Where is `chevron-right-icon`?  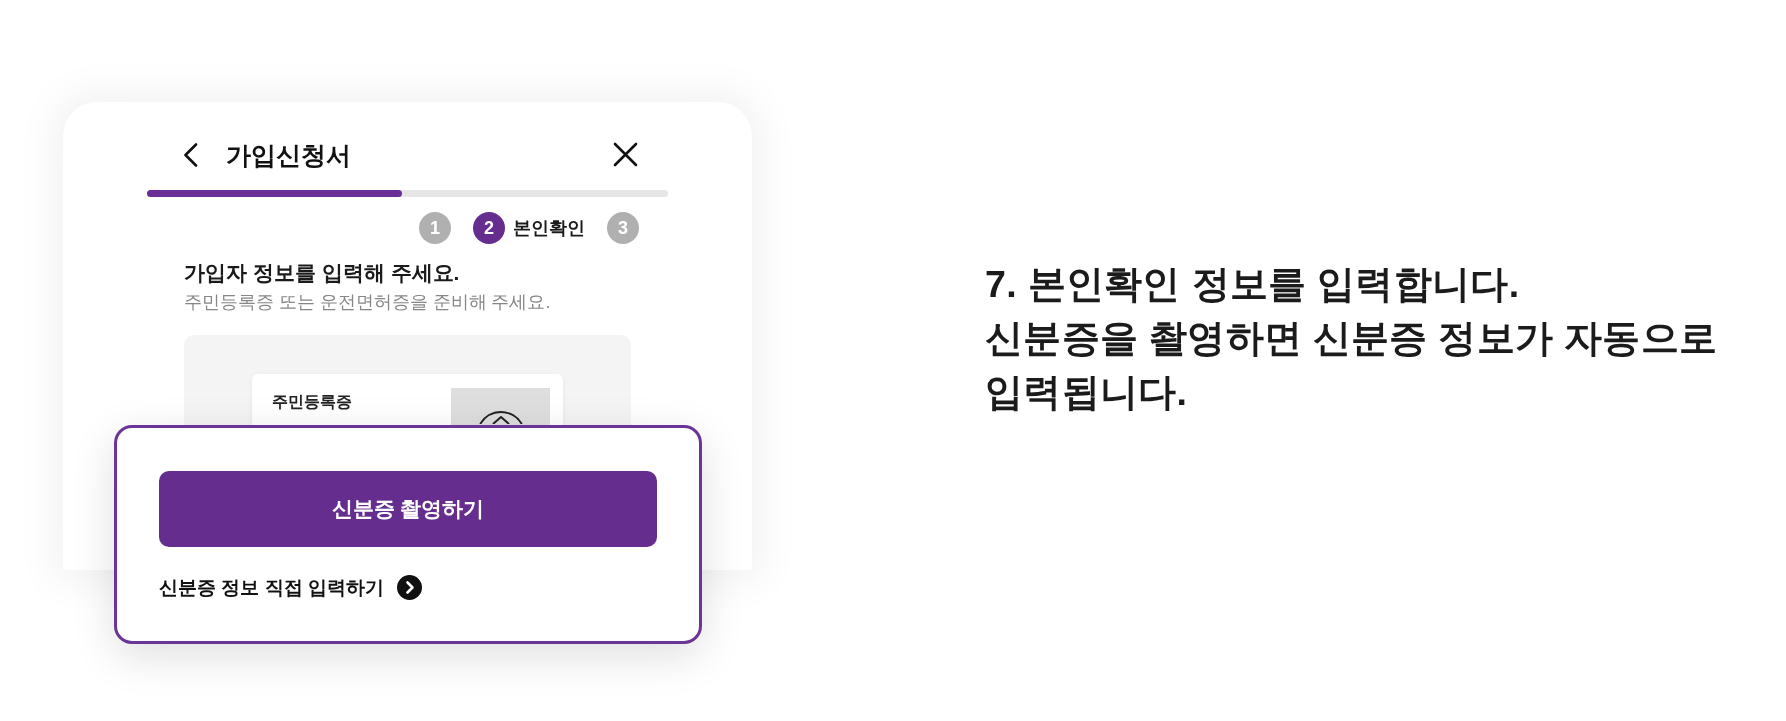 chevron-right-icon is located at coordinates (409, 587).